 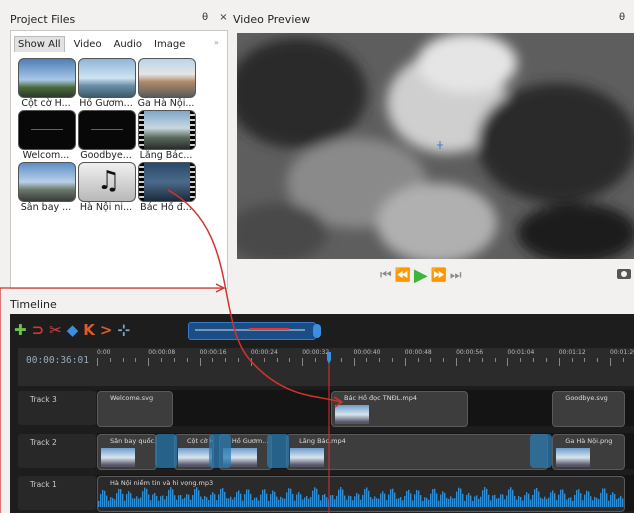 What do you see at coordinates (39, 44) in the screenshot?
I see `tab-show-all: Show All` at bounding box center [39, 44].